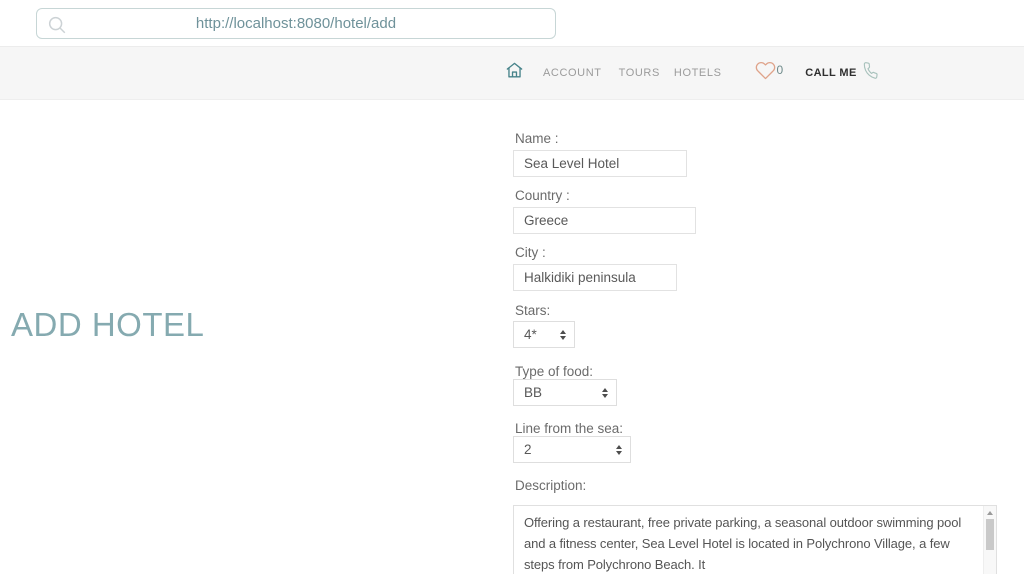 This screenshot has height=574, width=1024. I want to click on city-input, so click(595, 277).